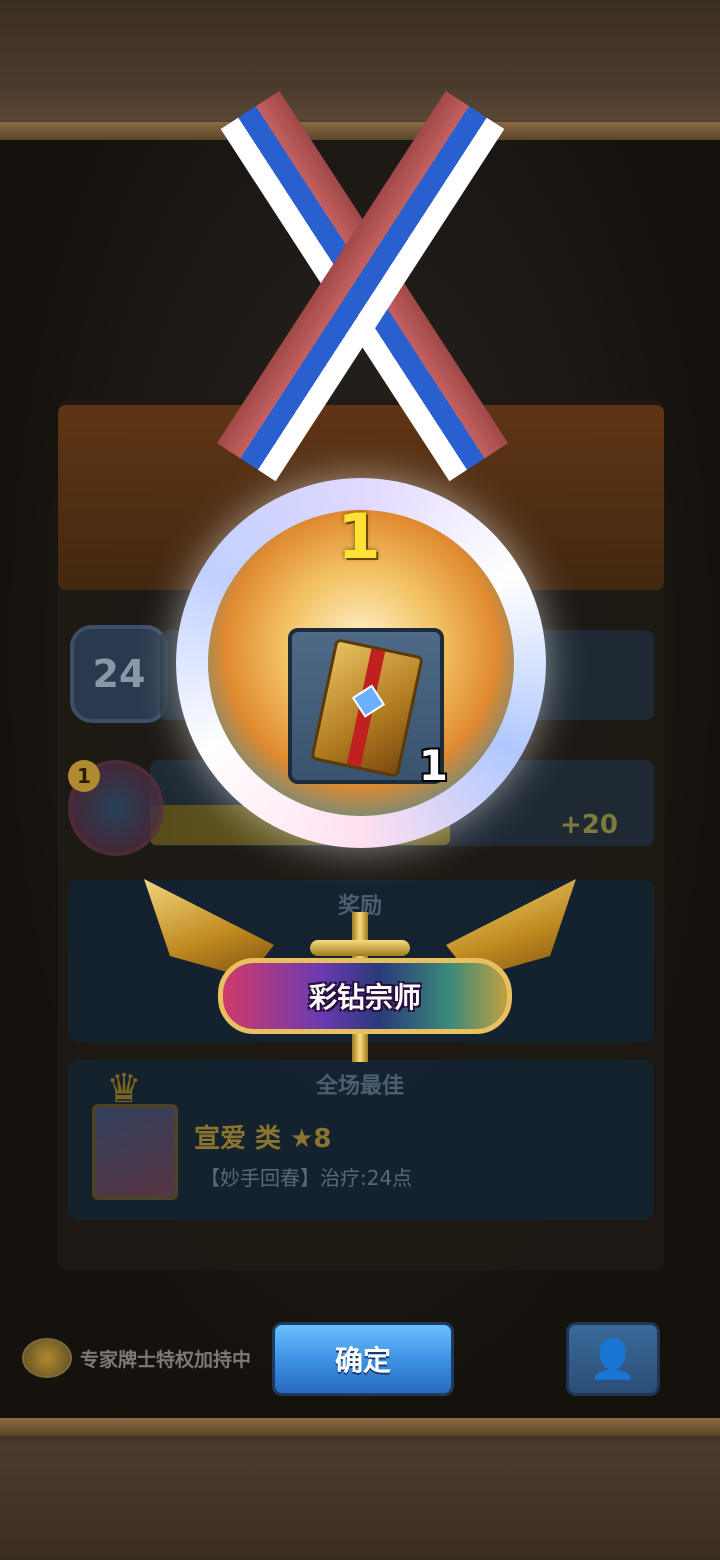 The height and width of the screenshot is (1560, 720). I want to click on exp-gain-text: +20, so click(589, 825).